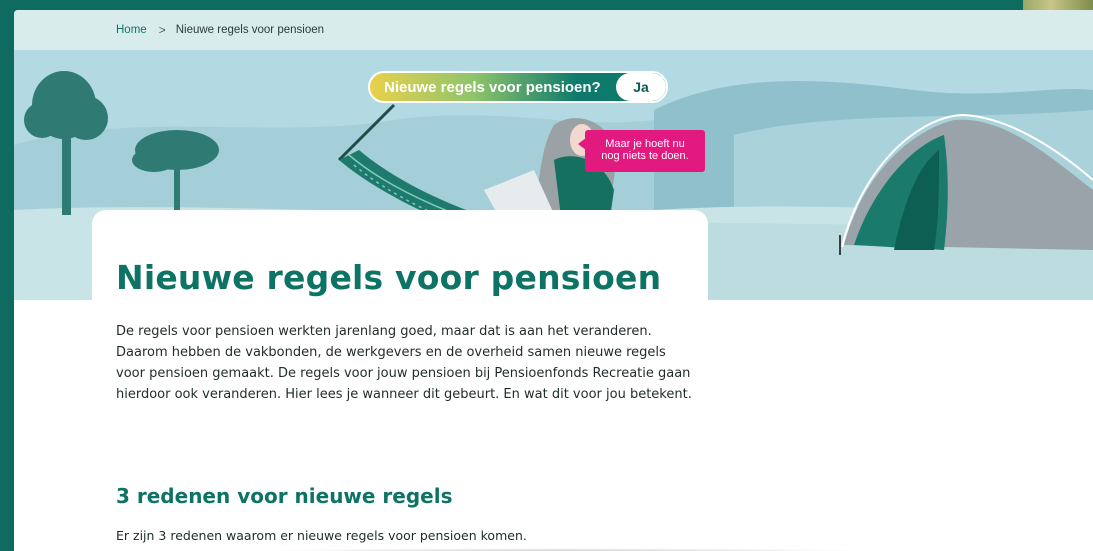 This screenshot has width=1093, height=551. What do you see at coordinates (250, 30) in the screenshot?
I see `breadcrumb-current: Nieuwe regels voor pensioen` at bounding box center [250, 30].